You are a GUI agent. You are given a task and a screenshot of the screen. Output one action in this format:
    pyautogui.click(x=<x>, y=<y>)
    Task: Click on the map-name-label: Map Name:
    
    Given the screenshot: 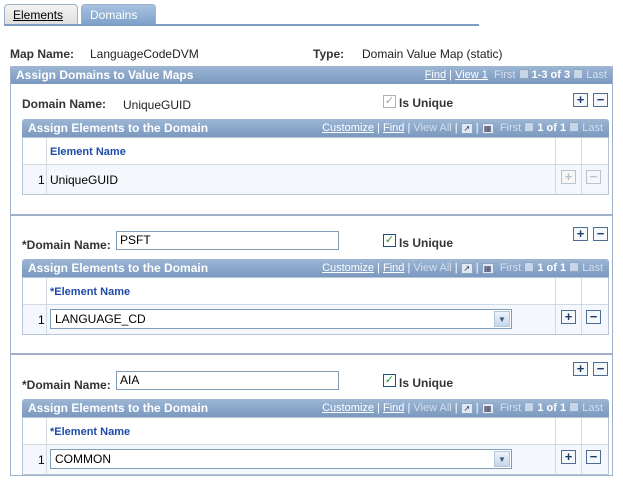 What is the action you would take?
    pyautogui.click(x=42, y=54)
    